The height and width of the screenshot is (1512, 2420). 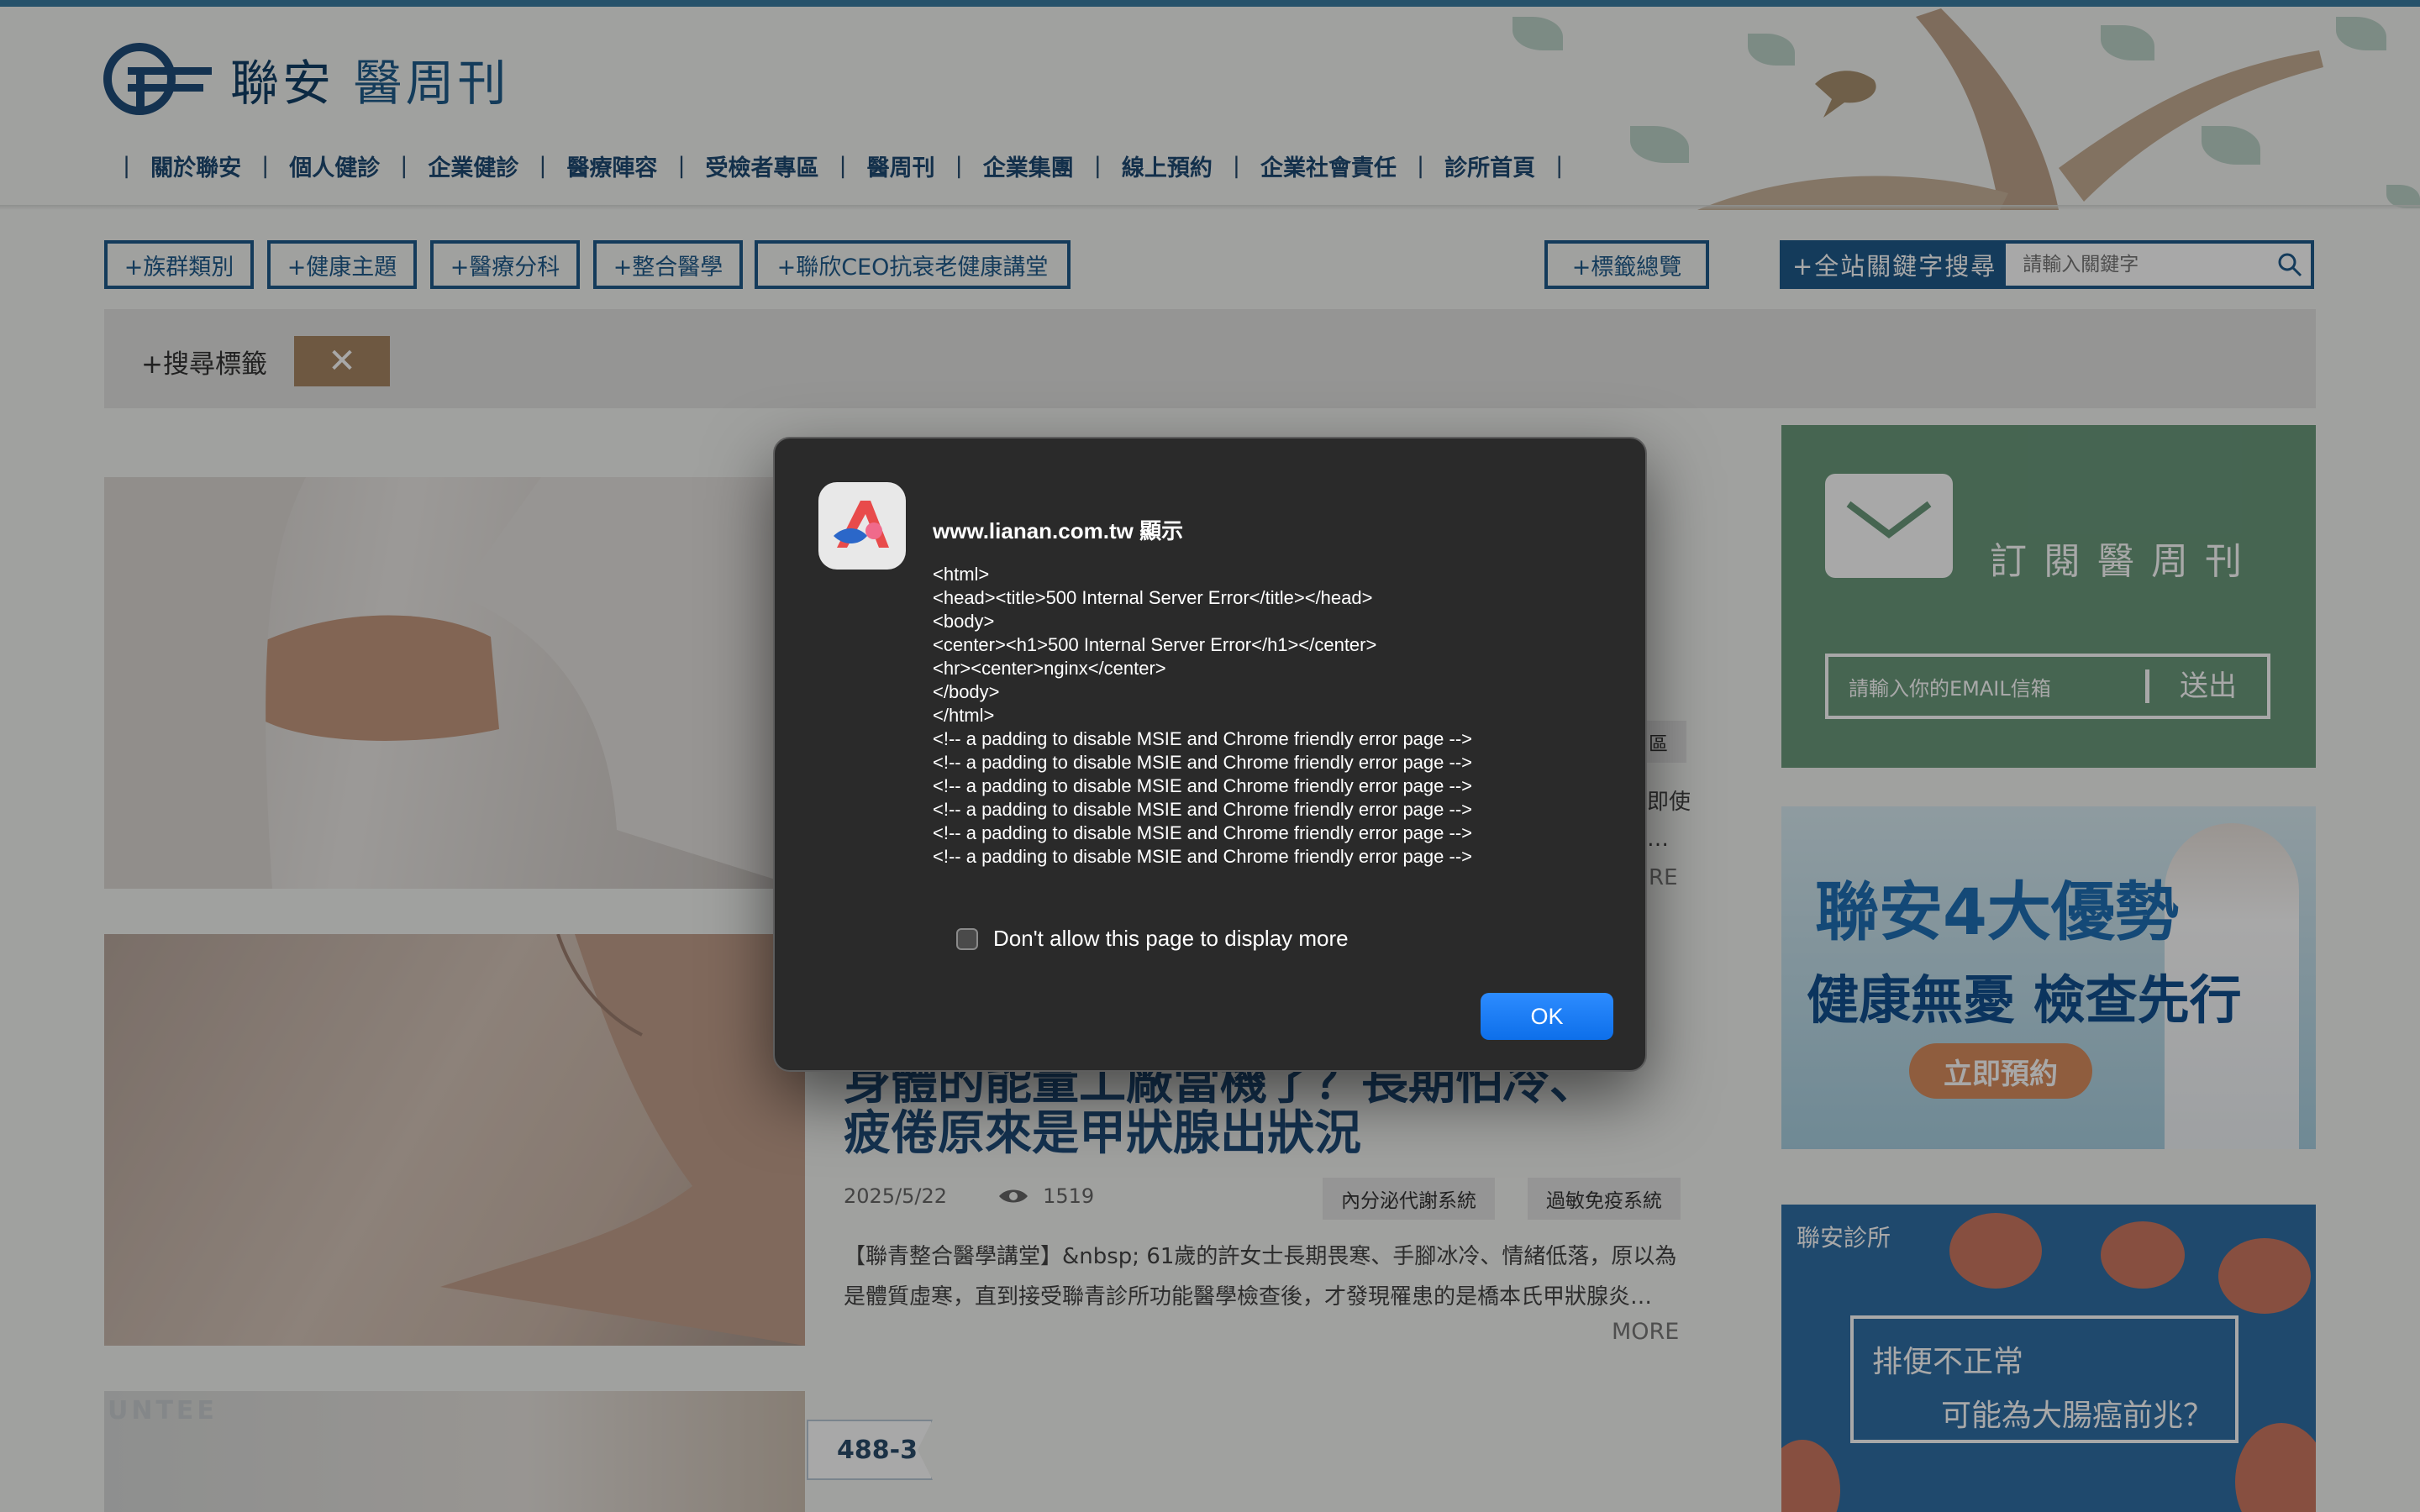 What do you see at coordinates (862, 526) in the screenshot?
I see `app-icon` at bounding box center [862, 526].